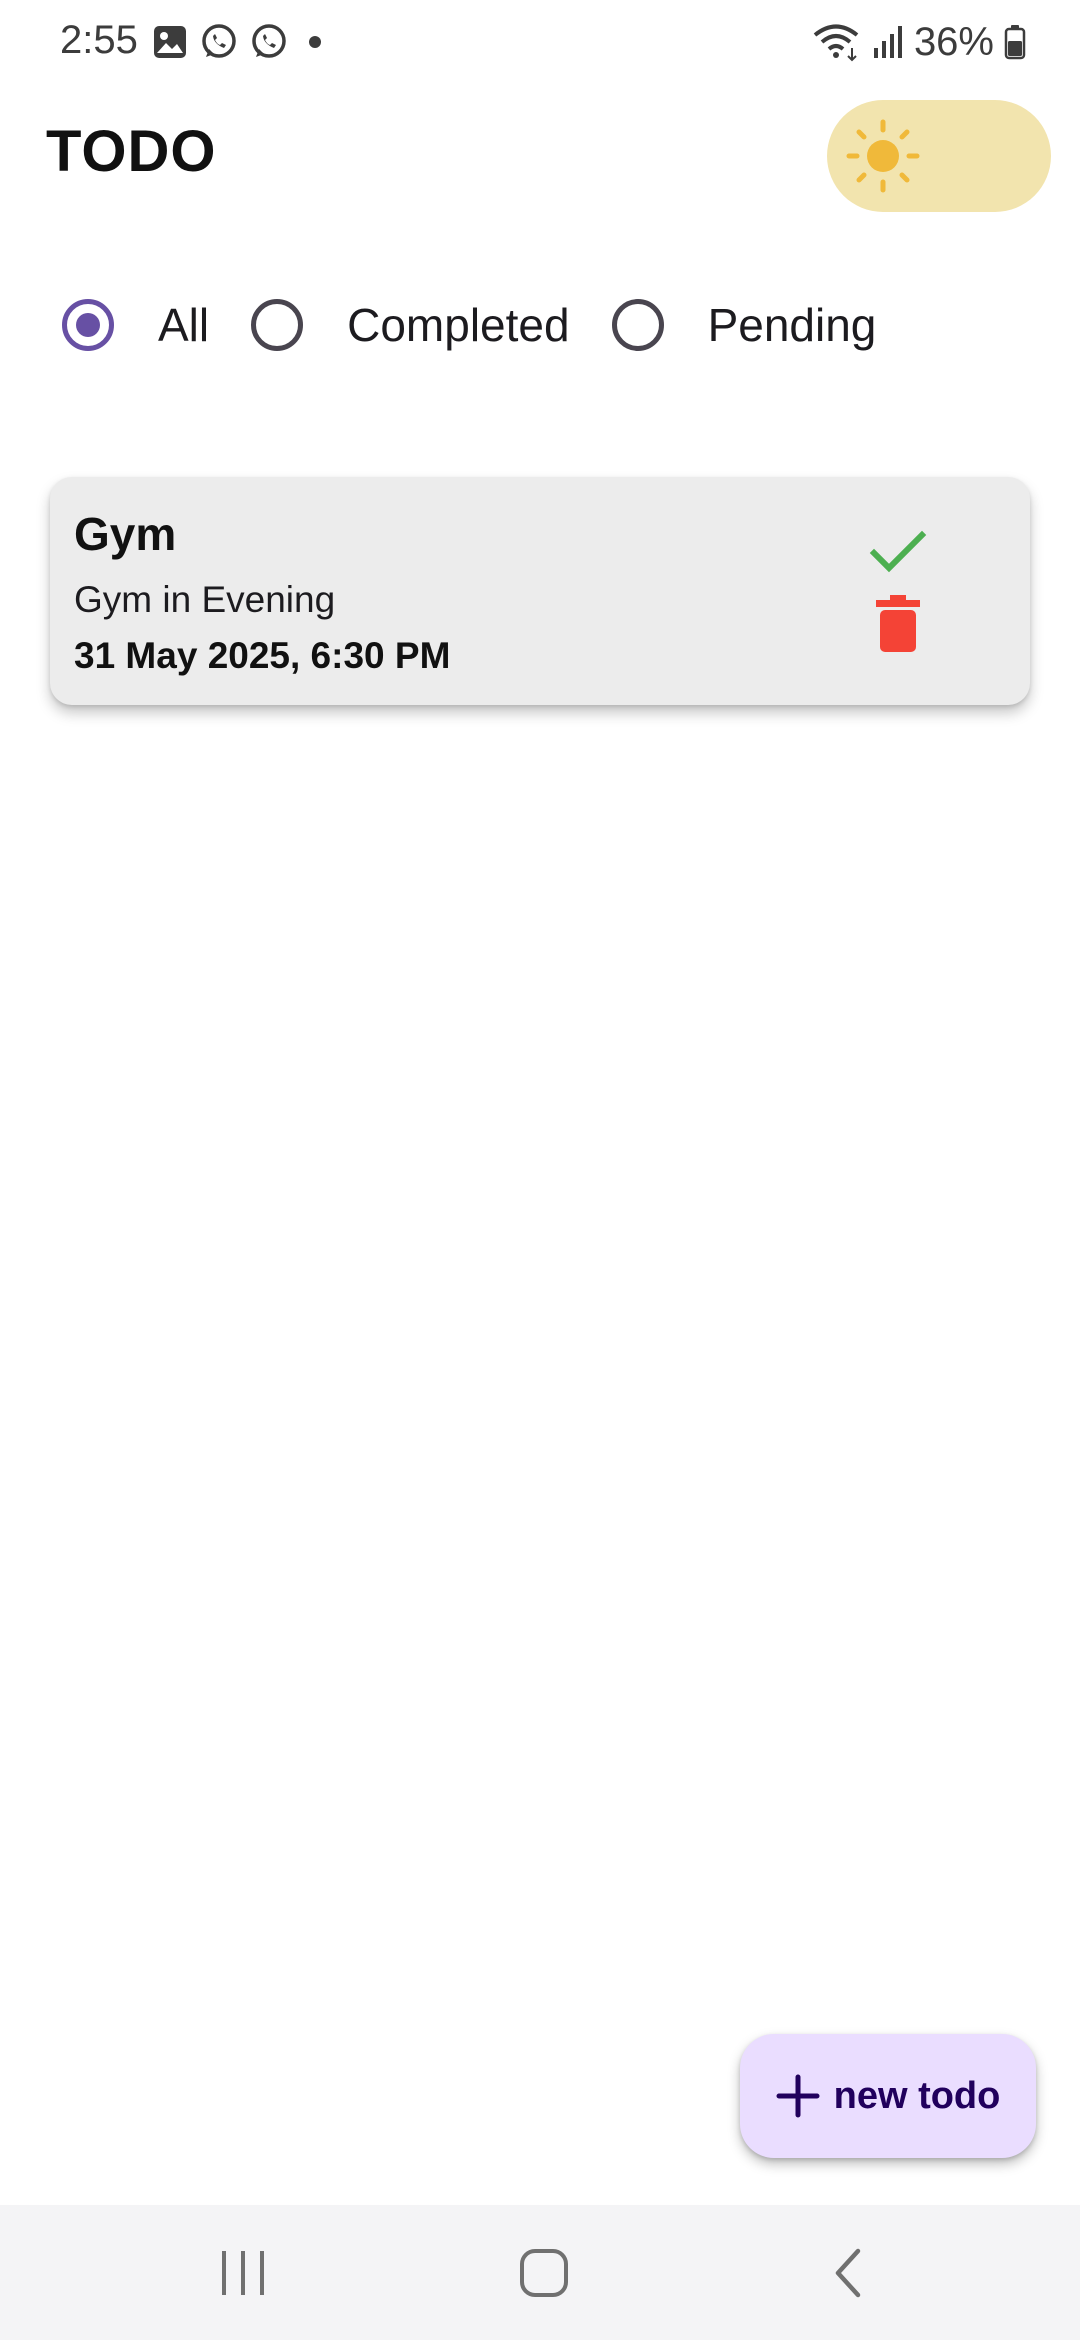 The image size is (1080, 2340). Describe the element at coordinates (241, 42) in the screenshot. I see `notification-icons` at that location.